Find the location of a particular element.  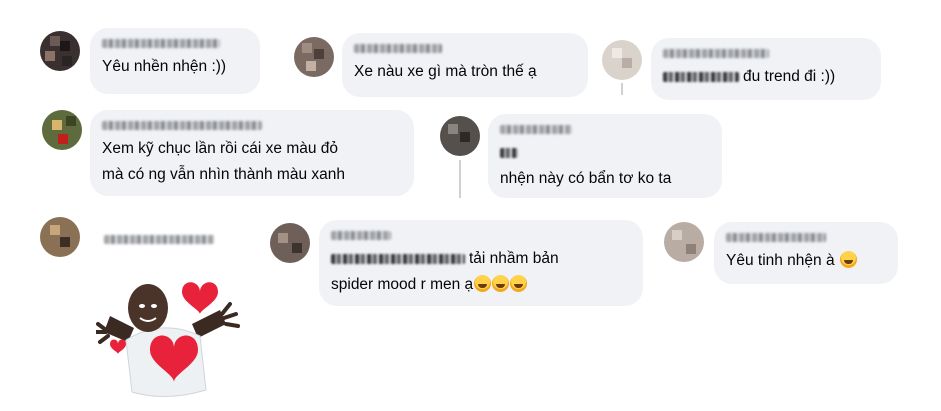

comment-bubble: tải nhầm bản spider mood r men ạ is located at coordinates (481, 263).